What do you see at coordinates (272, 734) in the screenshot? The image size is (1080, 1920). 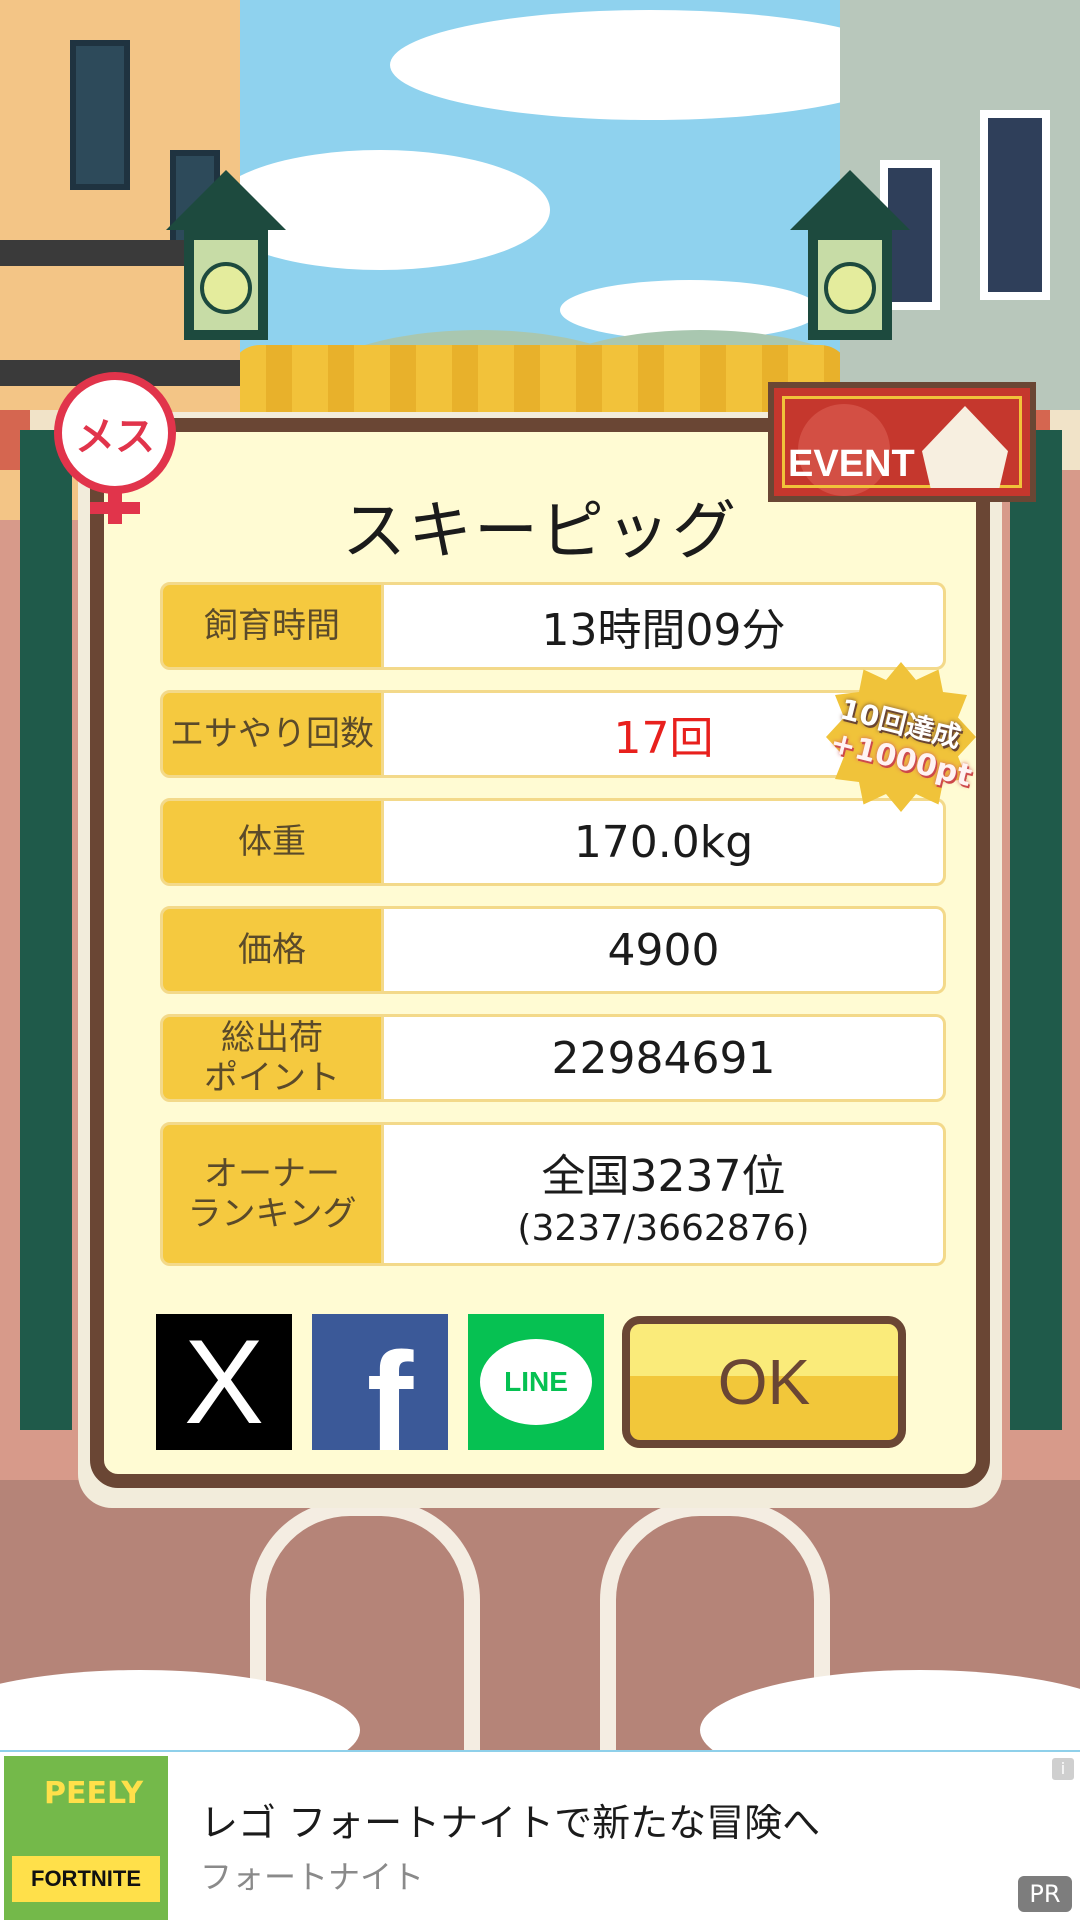 I see `row-label: エサやり回数` at bounding box center [272, 734].